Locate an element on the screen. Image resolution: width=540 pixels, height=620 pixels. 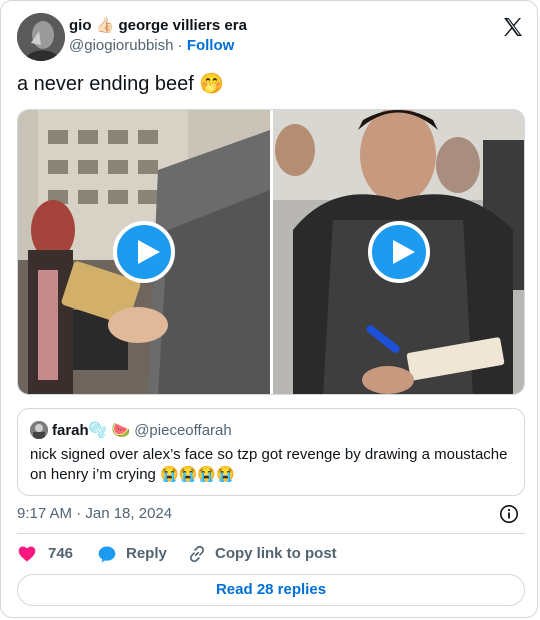
quoted-post-header: farah🫧 🍉 @pieceoffarah is located at coordinates (131, 430).